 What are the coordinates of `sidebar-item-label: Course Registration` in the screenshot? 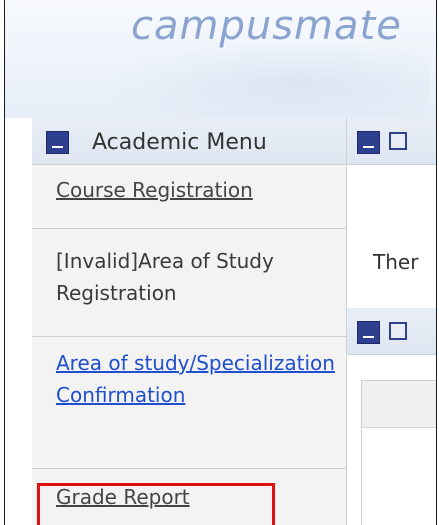 It's located at (154, 190).